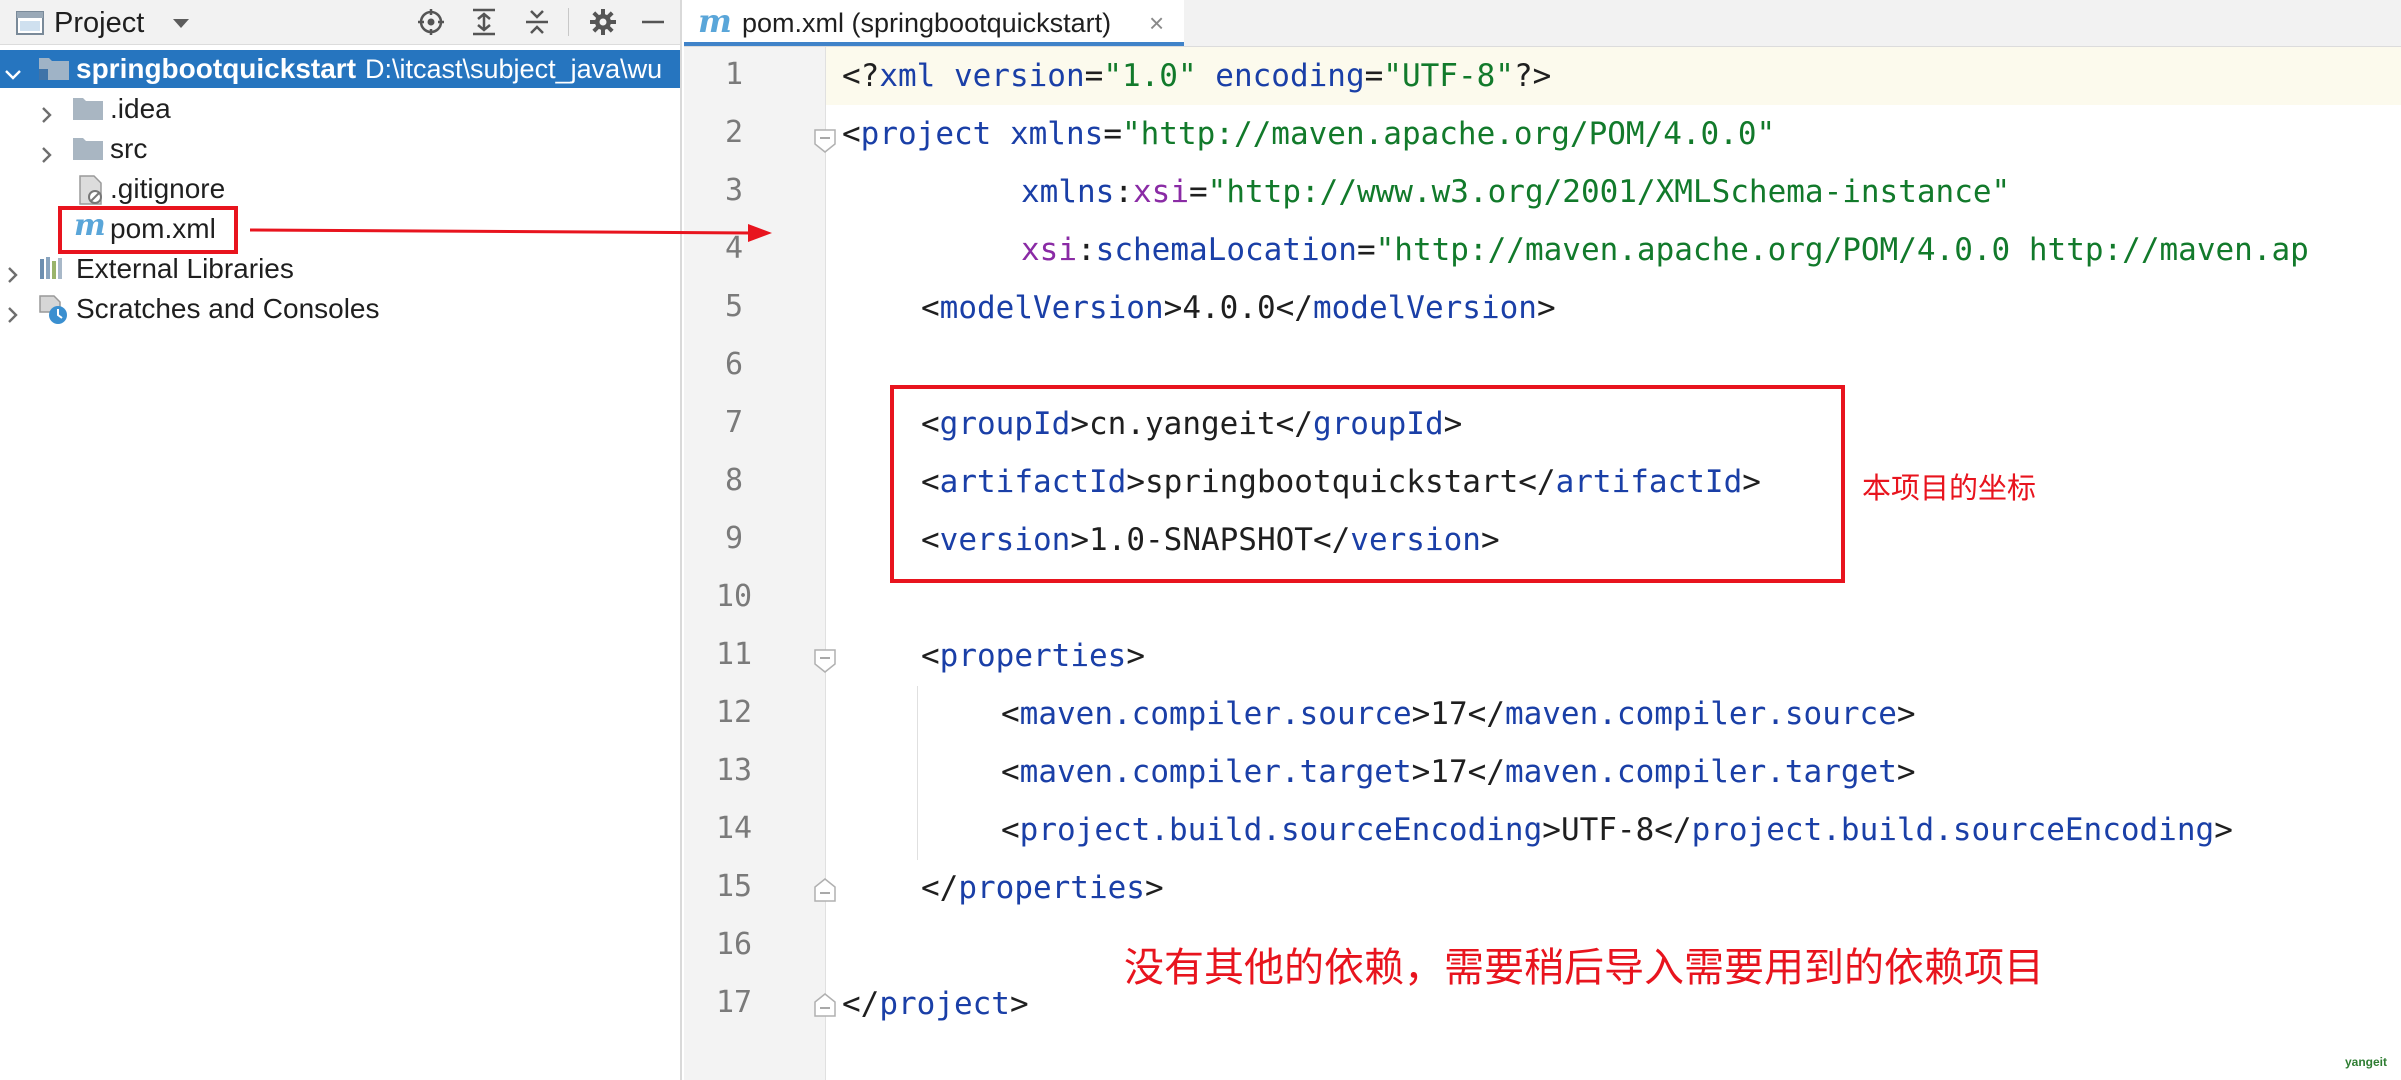 This screenshot has width=2401, height=1080. What do you see at coordinates (734, 538) in the screenshot?
I see `line-number: 9` at bounding box center [734, 538].